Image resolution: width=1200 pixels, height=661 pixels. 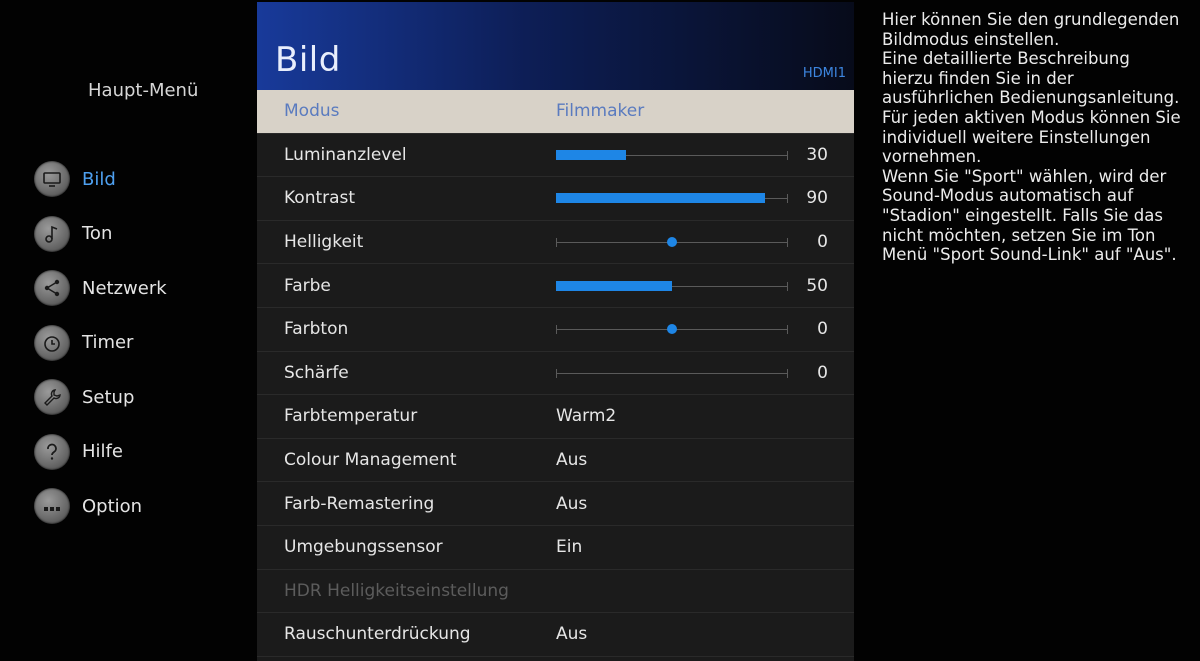 I want to click on setting-row-kontrast: Kontrast 90, so click(x=555, y=199).